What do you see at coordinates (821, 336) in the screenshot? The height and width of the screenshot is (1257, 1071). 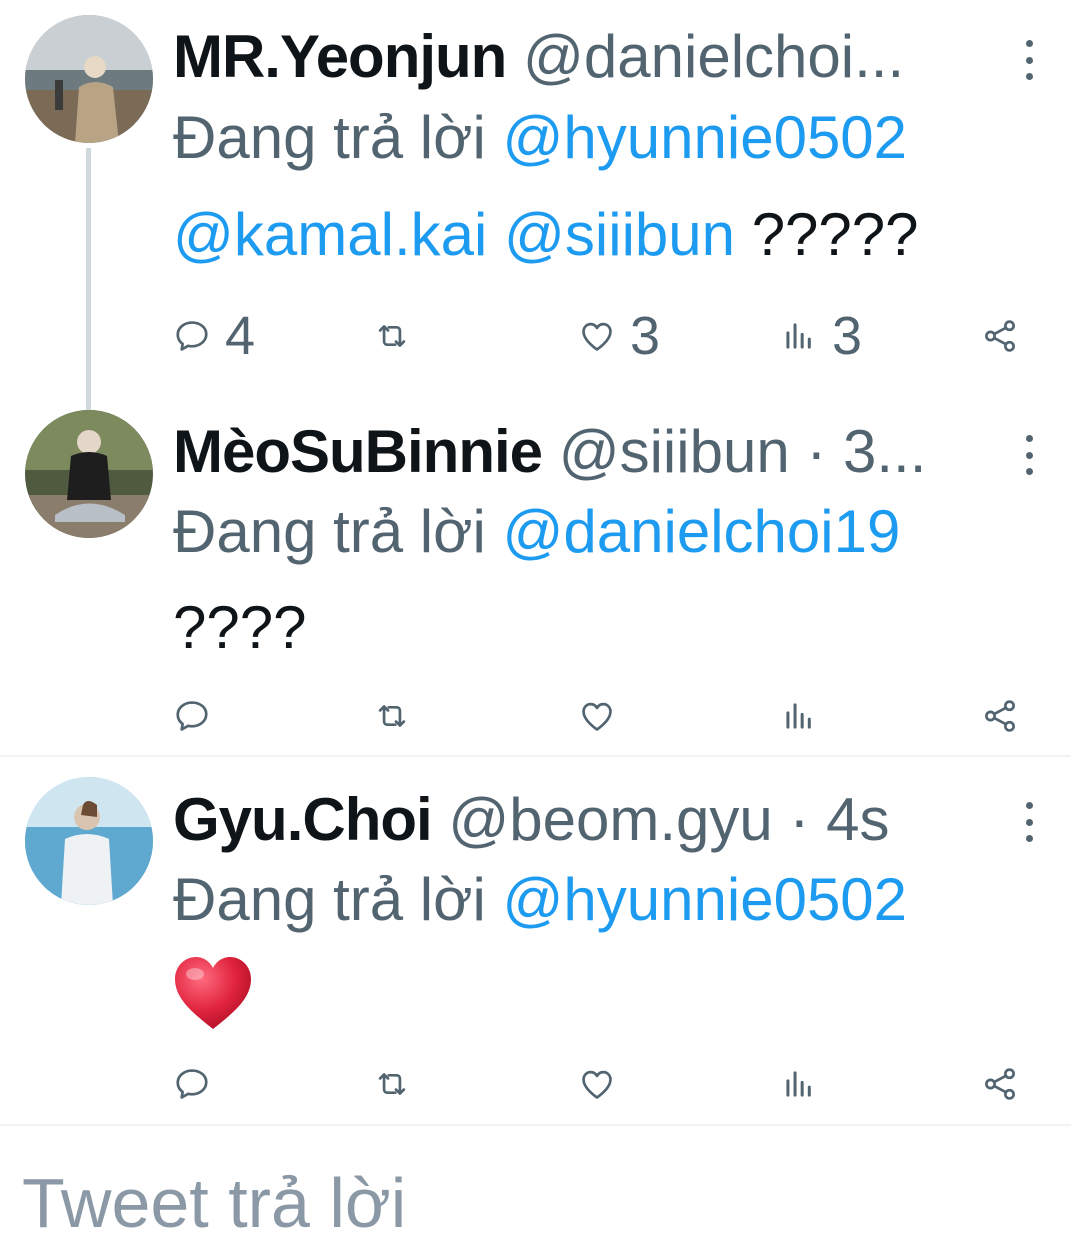 I see `views-button: 3` at bounding box center [821, 336].